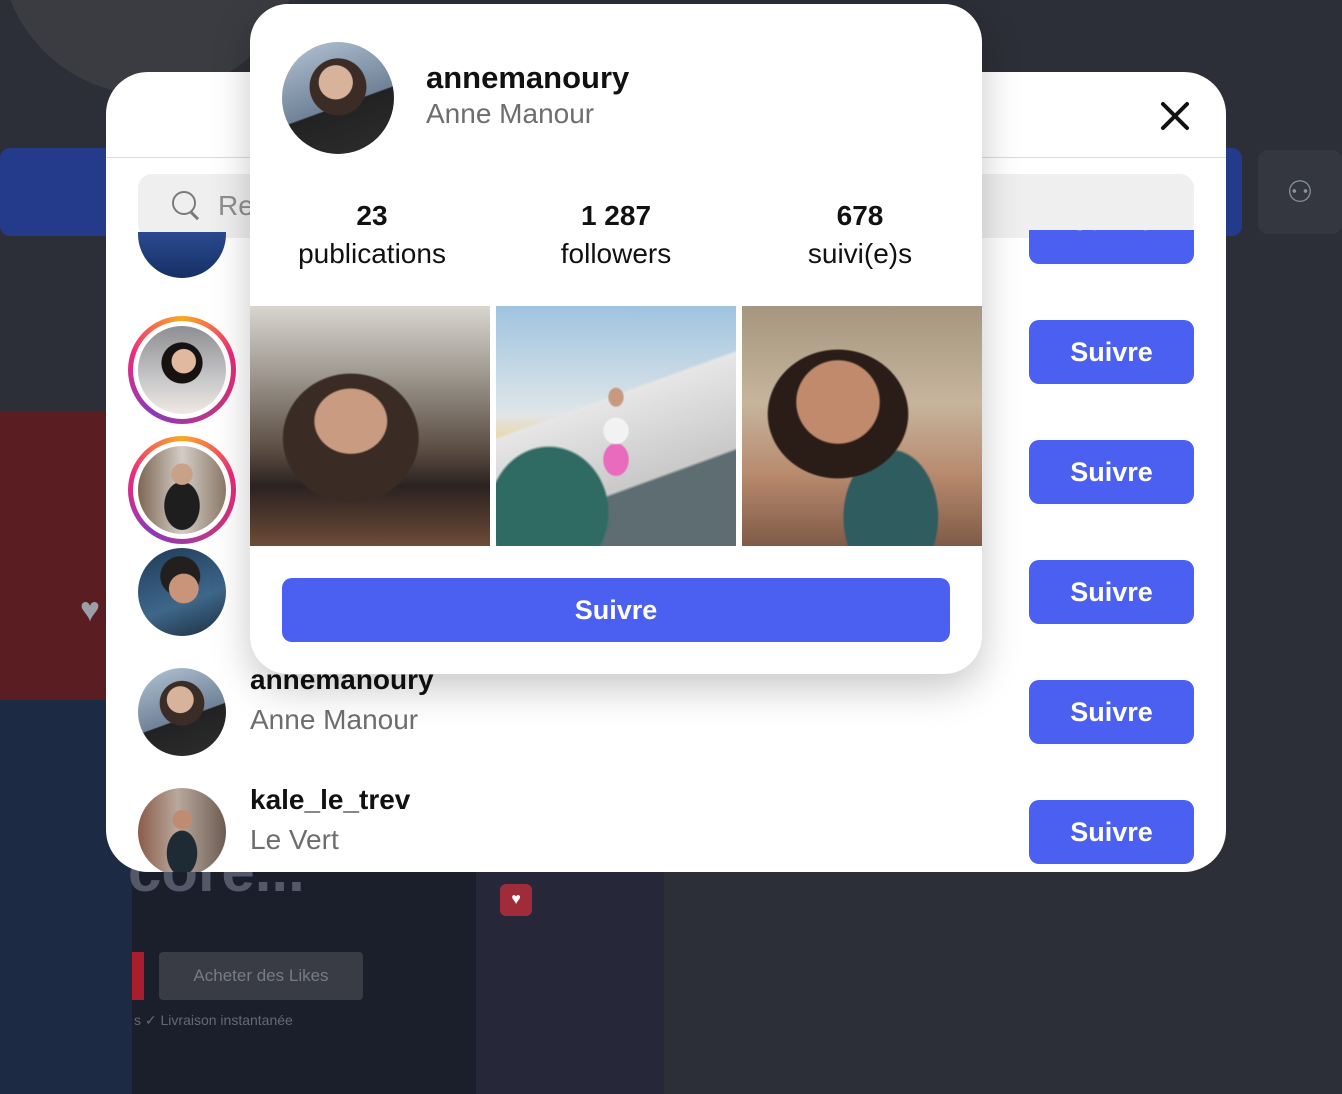  I want to click on profile-full-name: Anne Manour, so click(510, 113).